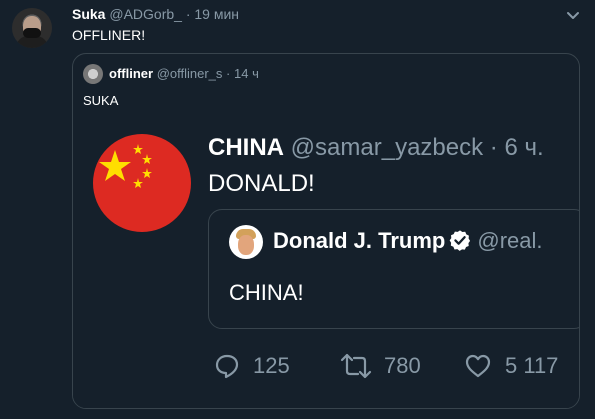 The width and height of the screenshot is (595, 419). I want to click on tweet-header: Suka @ADGorb_ · 19 мин, so click(155, 14).